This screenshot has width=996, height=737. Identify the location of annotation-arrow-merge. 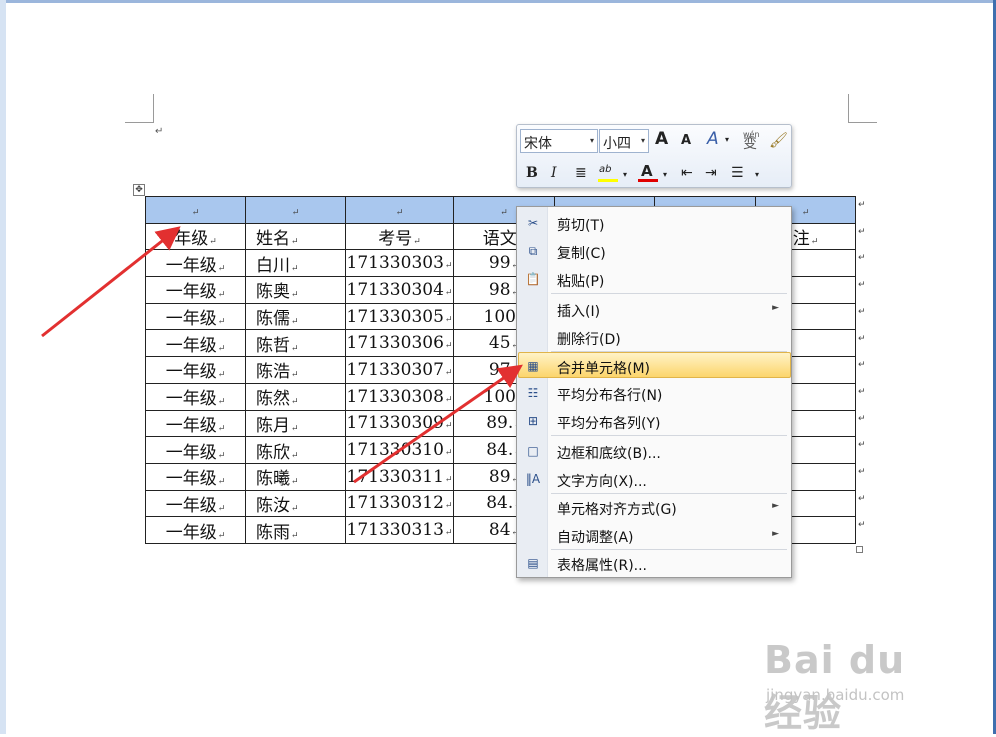
(438, 424).